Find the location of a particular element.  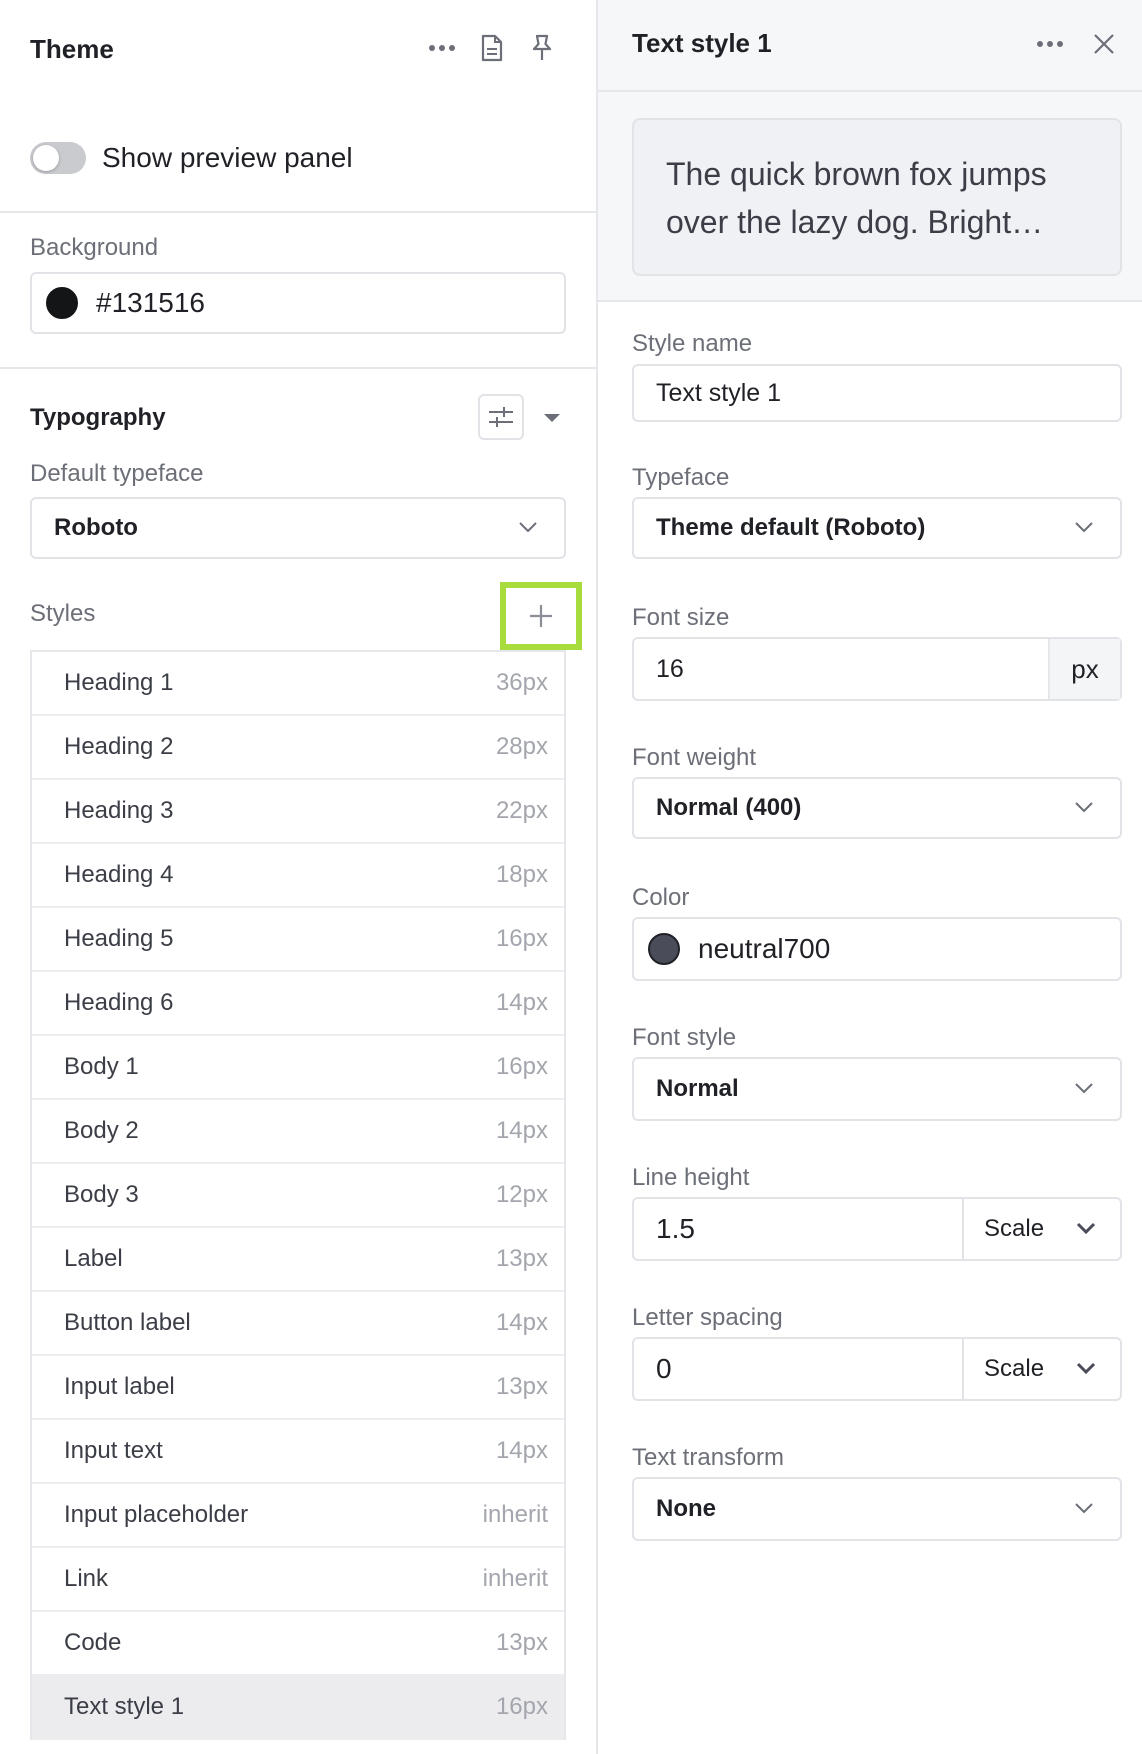

style-list-item: Body 3 12px is located at coordinates (298, 1196).